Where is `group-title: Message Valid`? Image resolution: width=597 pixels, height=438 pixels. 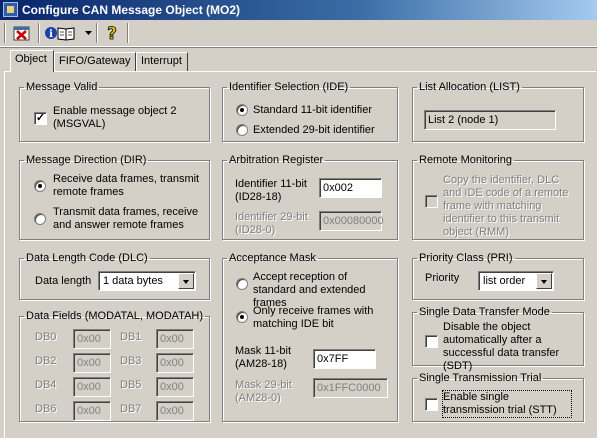 group-title: Message Valid is located at coordinates (62, 87).